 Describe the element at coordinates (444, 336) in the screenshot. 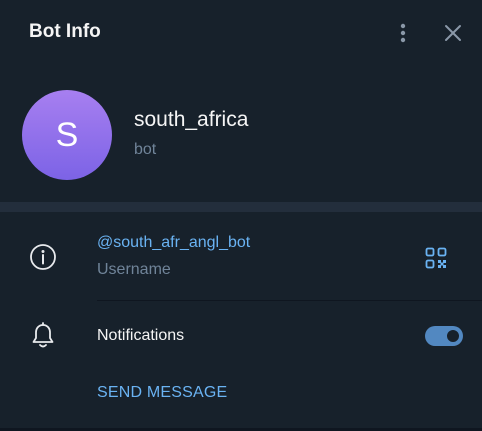

I see `notifications-toggle` at that location.